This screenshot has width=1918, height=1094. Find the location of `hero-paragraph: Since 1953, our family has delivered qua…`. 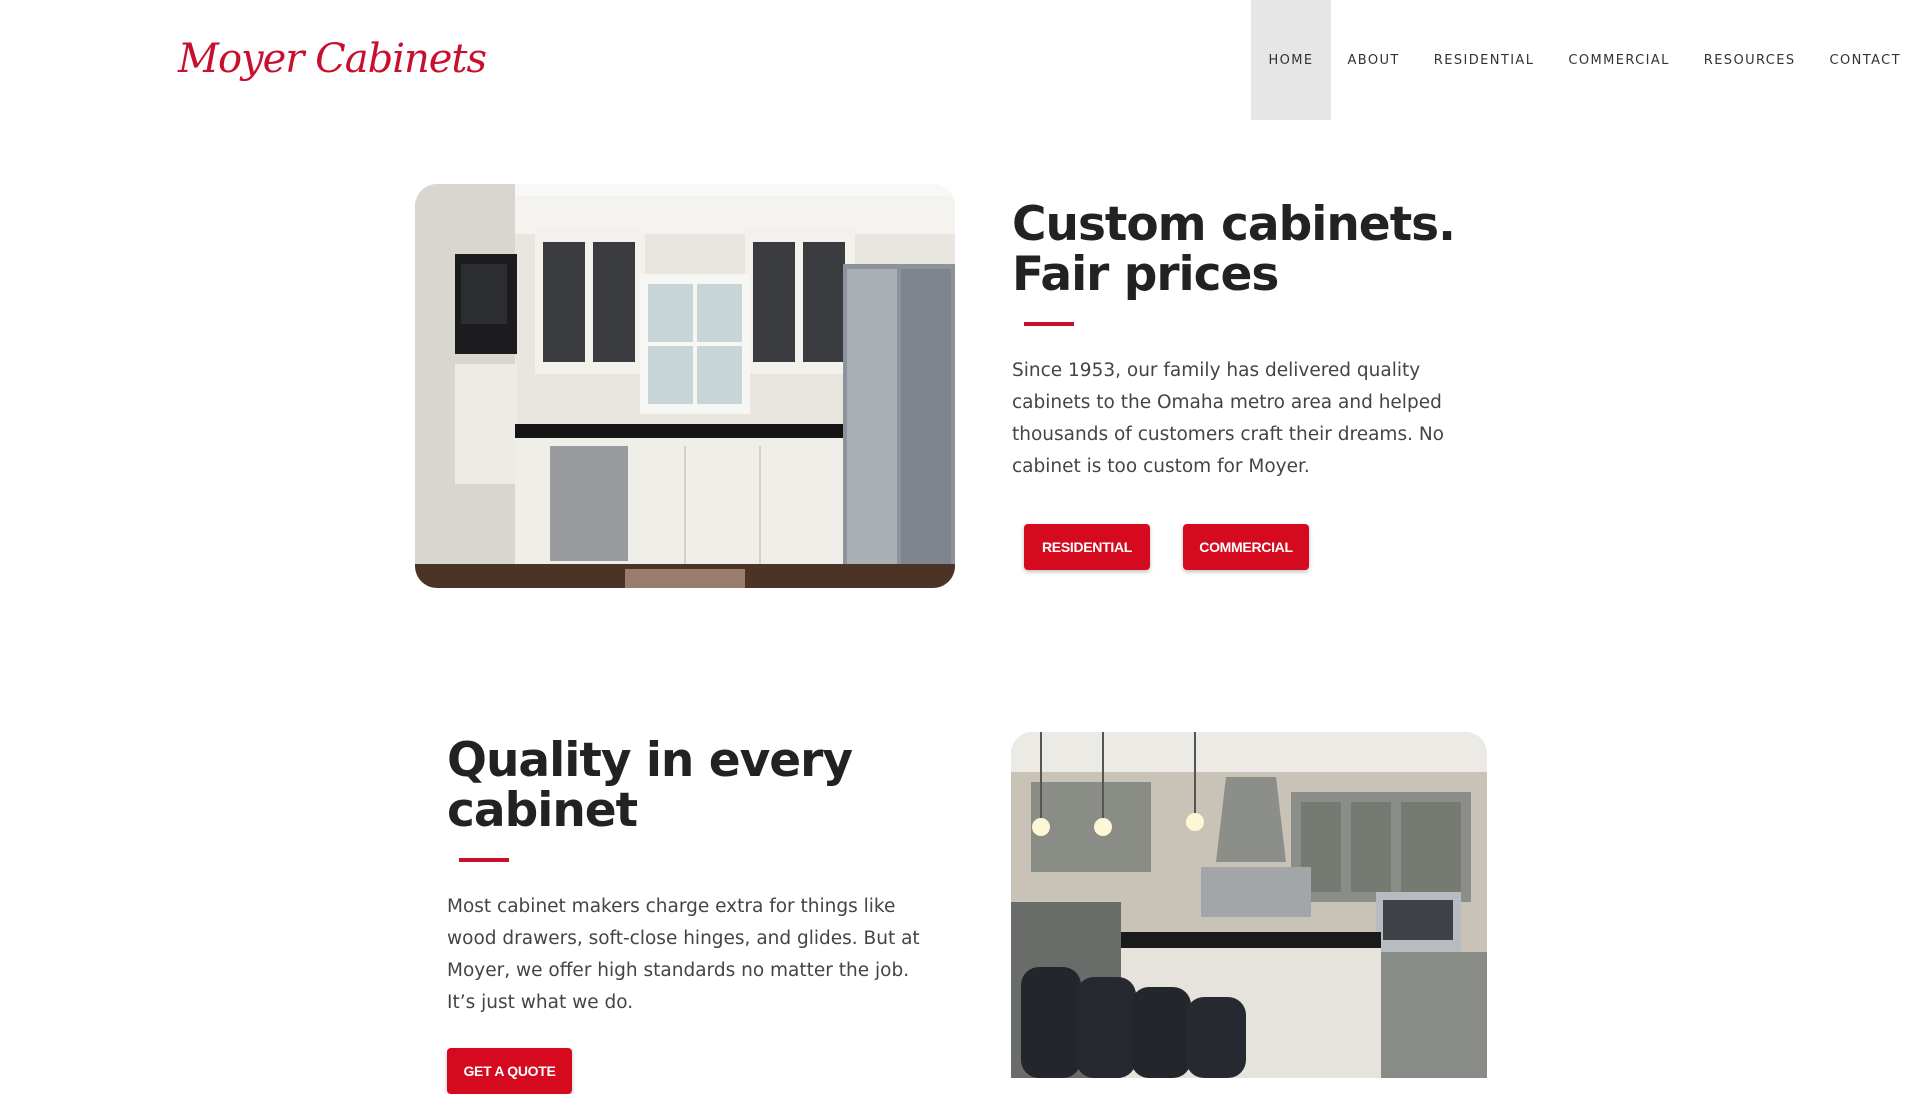

hero-paragraph: Since 1953, our family has delivered qua… is located at coordinates (1228, 418).